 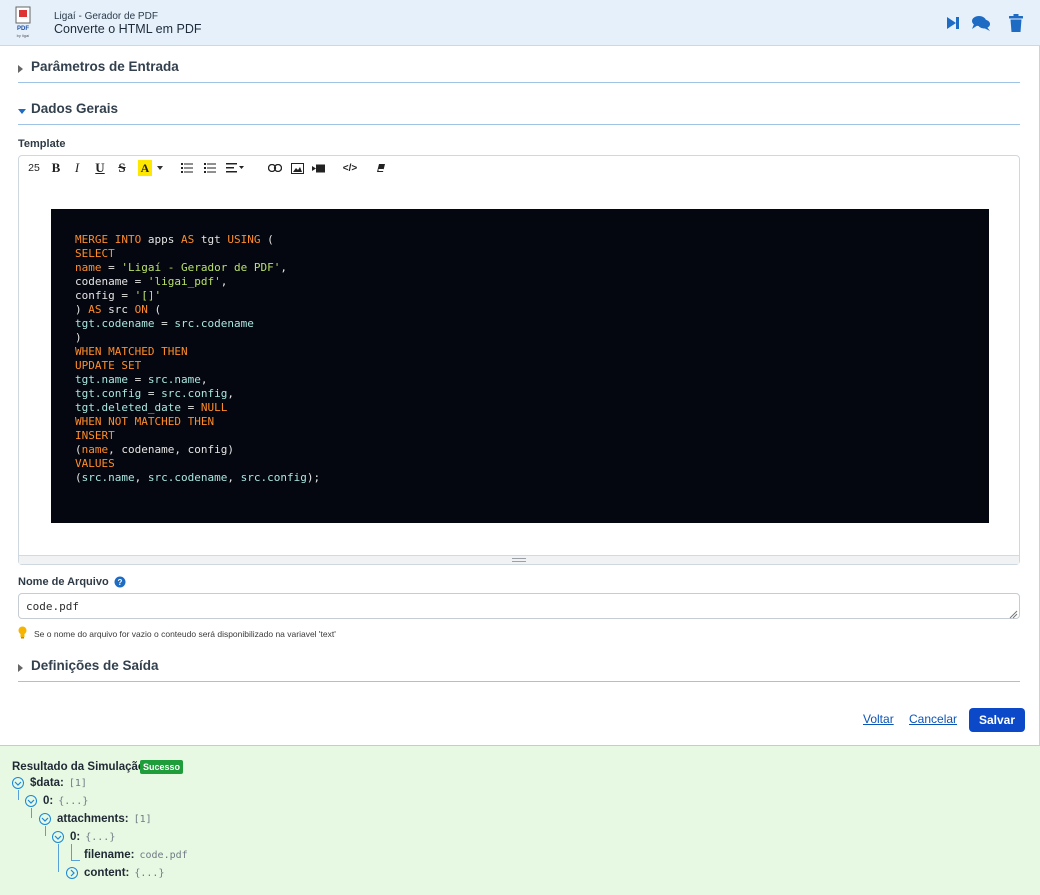 What do you see at coordinates (519, 168) in the screenshot?
I see `editor-toolbar: 25 B I U S A </>` at bounding box center [519, 168].